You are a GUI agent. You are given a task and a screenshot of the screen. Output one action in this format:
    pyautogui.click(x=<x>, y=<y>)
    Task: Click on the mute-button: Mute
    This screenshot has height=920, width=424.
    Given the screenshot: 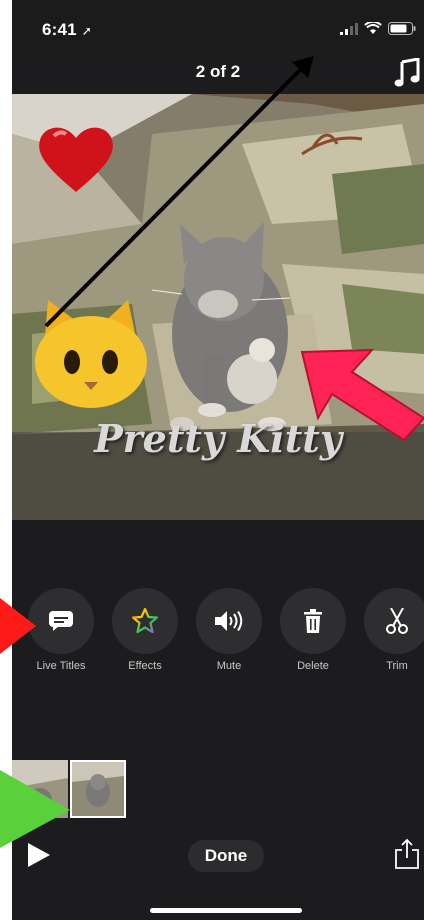 What is the action you would take?
    pyautogui.click(x=229, y=630)
    